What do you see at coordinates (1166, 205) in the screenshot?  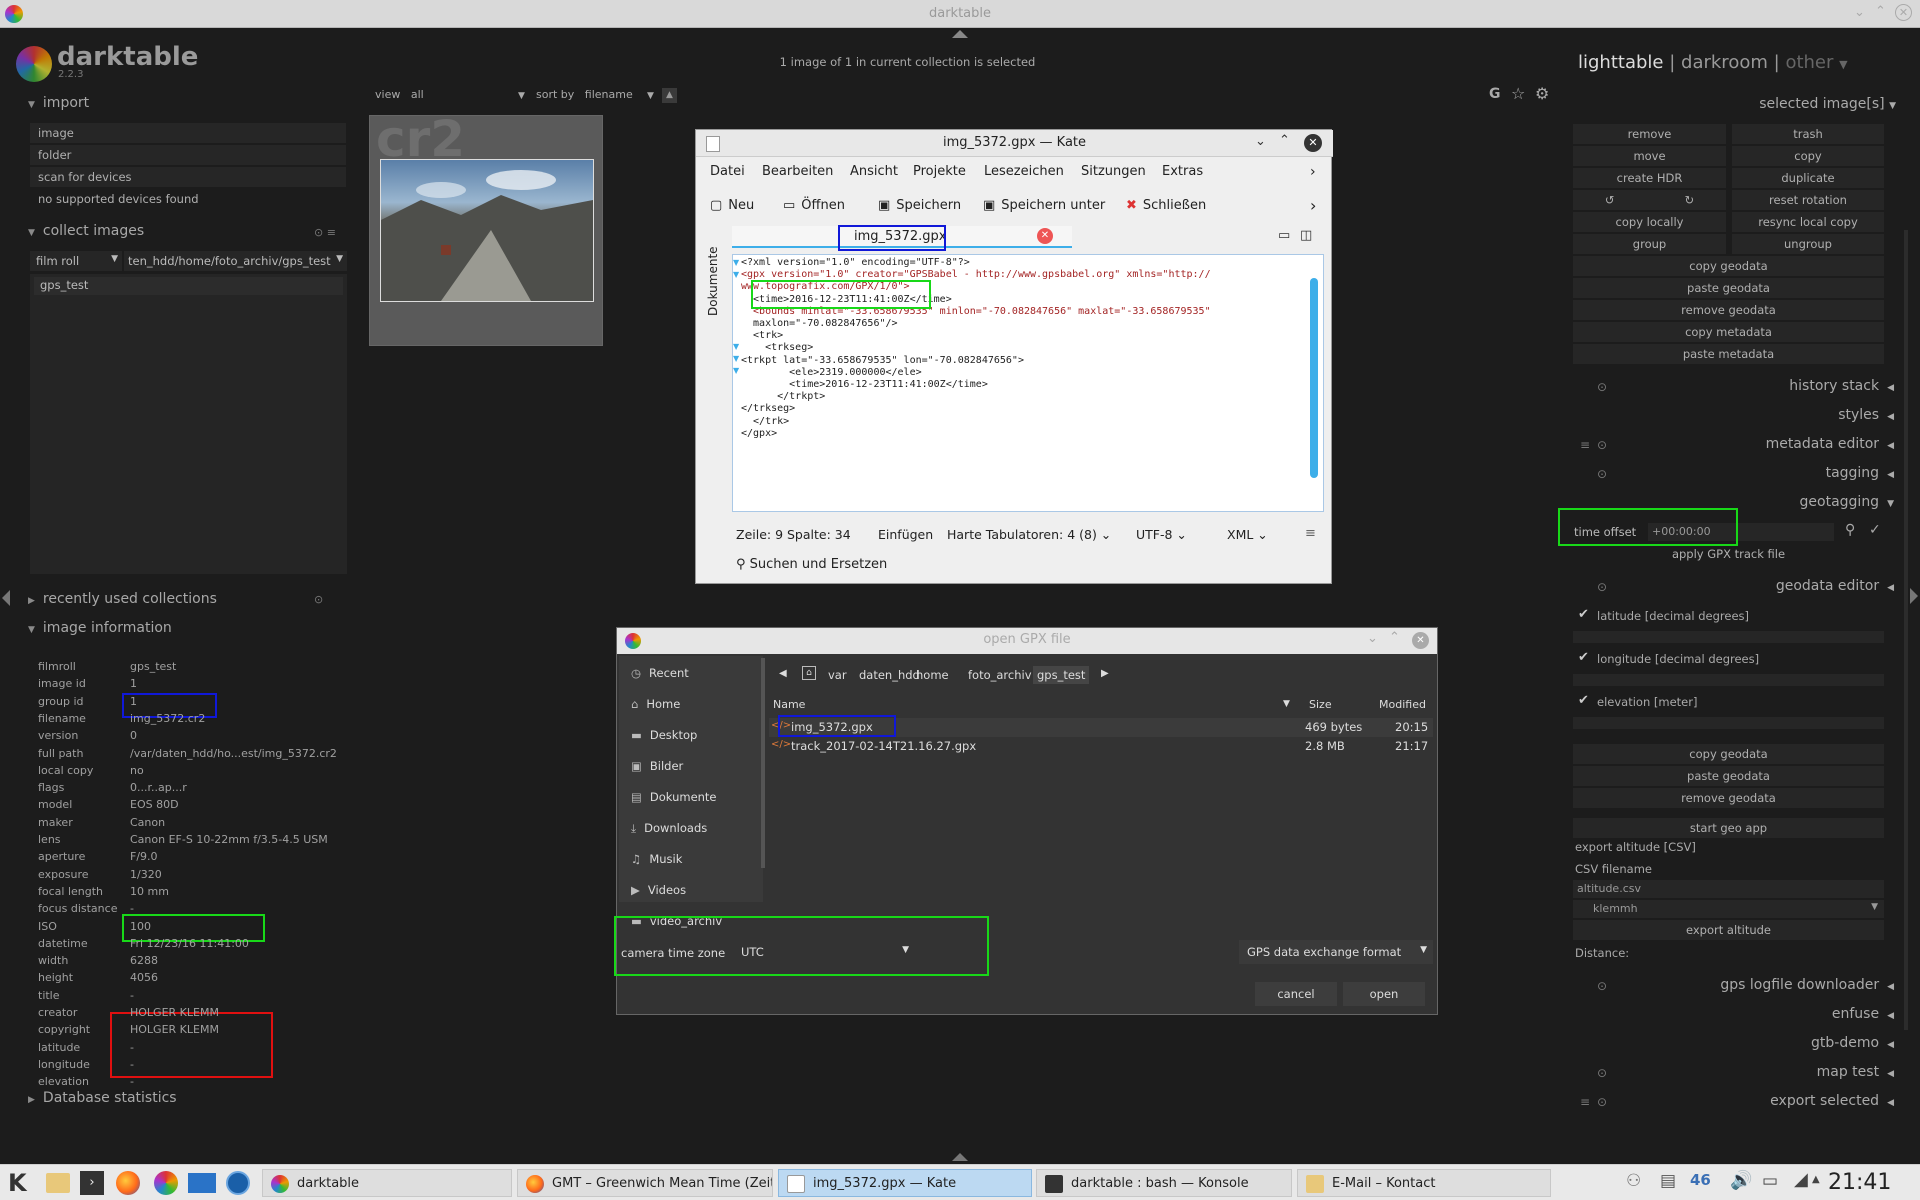 I see `toolbar-close-button: ✖ Schließen` at bounding box center [1166, 205].